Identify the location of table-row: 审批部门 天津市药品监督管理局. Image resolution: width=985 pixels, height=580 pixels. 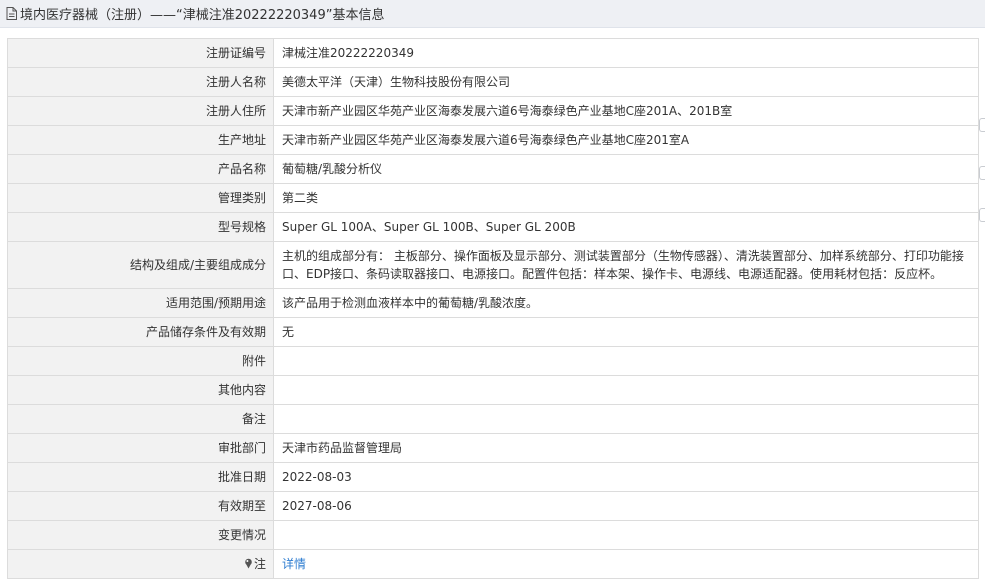
(493, 448).